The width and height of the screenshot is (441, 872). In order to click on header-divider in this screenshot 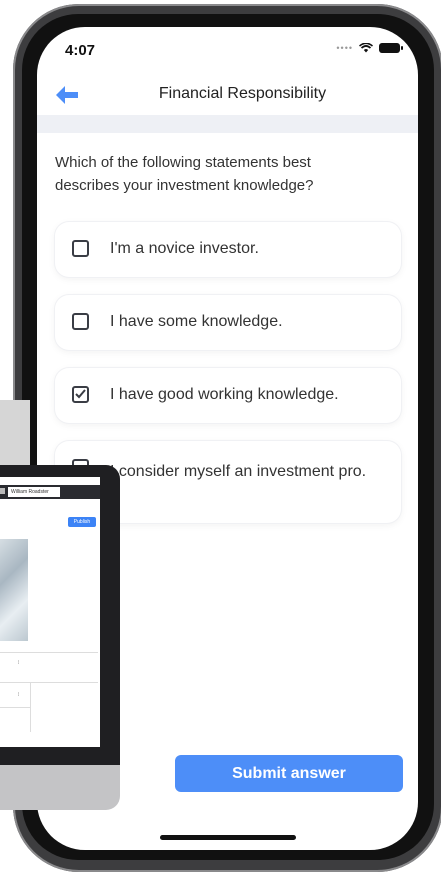, I will do `click(227, 124)`.